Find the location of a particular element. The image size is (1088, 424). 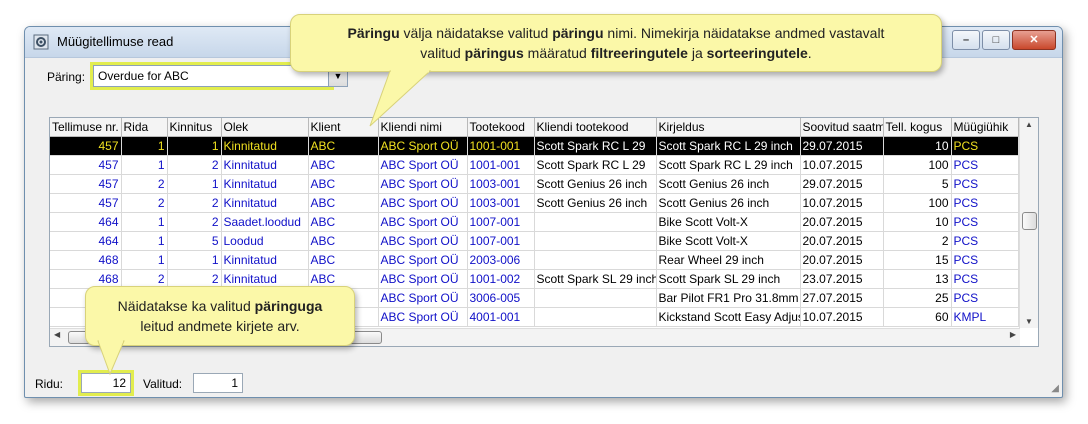

table-cell: Scott Spark RC L 29 inch is located at coordinates (728, 165).